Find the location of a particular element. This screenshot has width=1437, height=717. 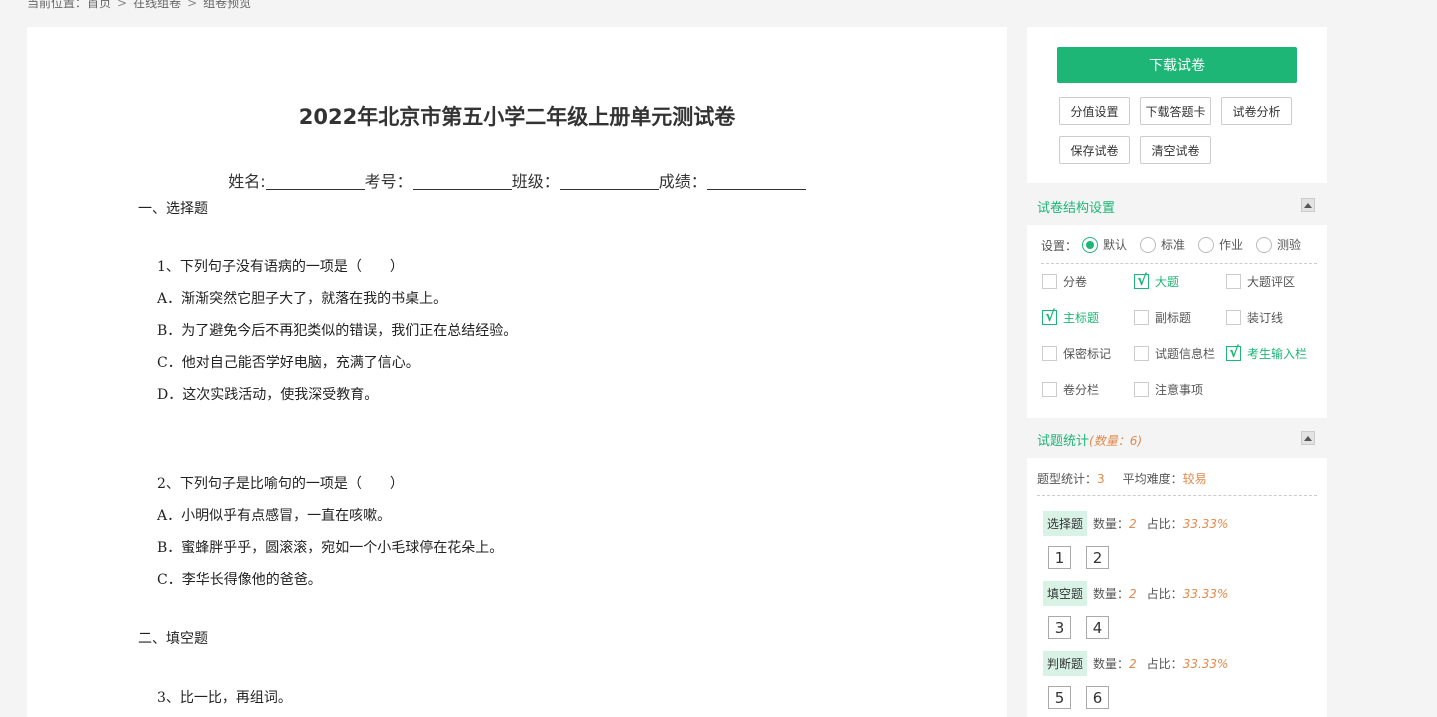

breadcrumb: 当前位置：首页 > 在线组卷 > 组卷预览 is located at coordinates (139, 5).